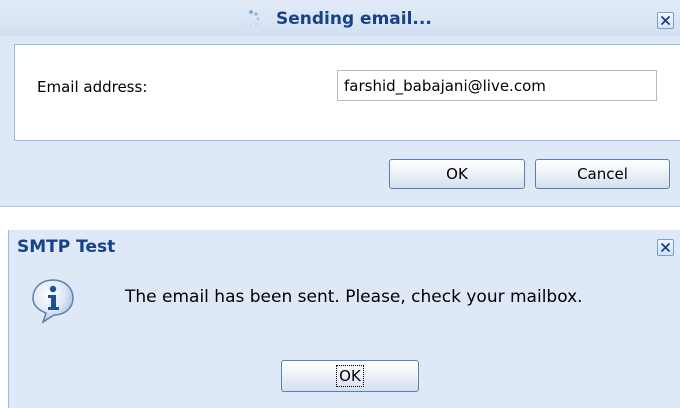  Describe the element at coordinates (497, 85) in the screenshot. I see `email-address-input` at that location.